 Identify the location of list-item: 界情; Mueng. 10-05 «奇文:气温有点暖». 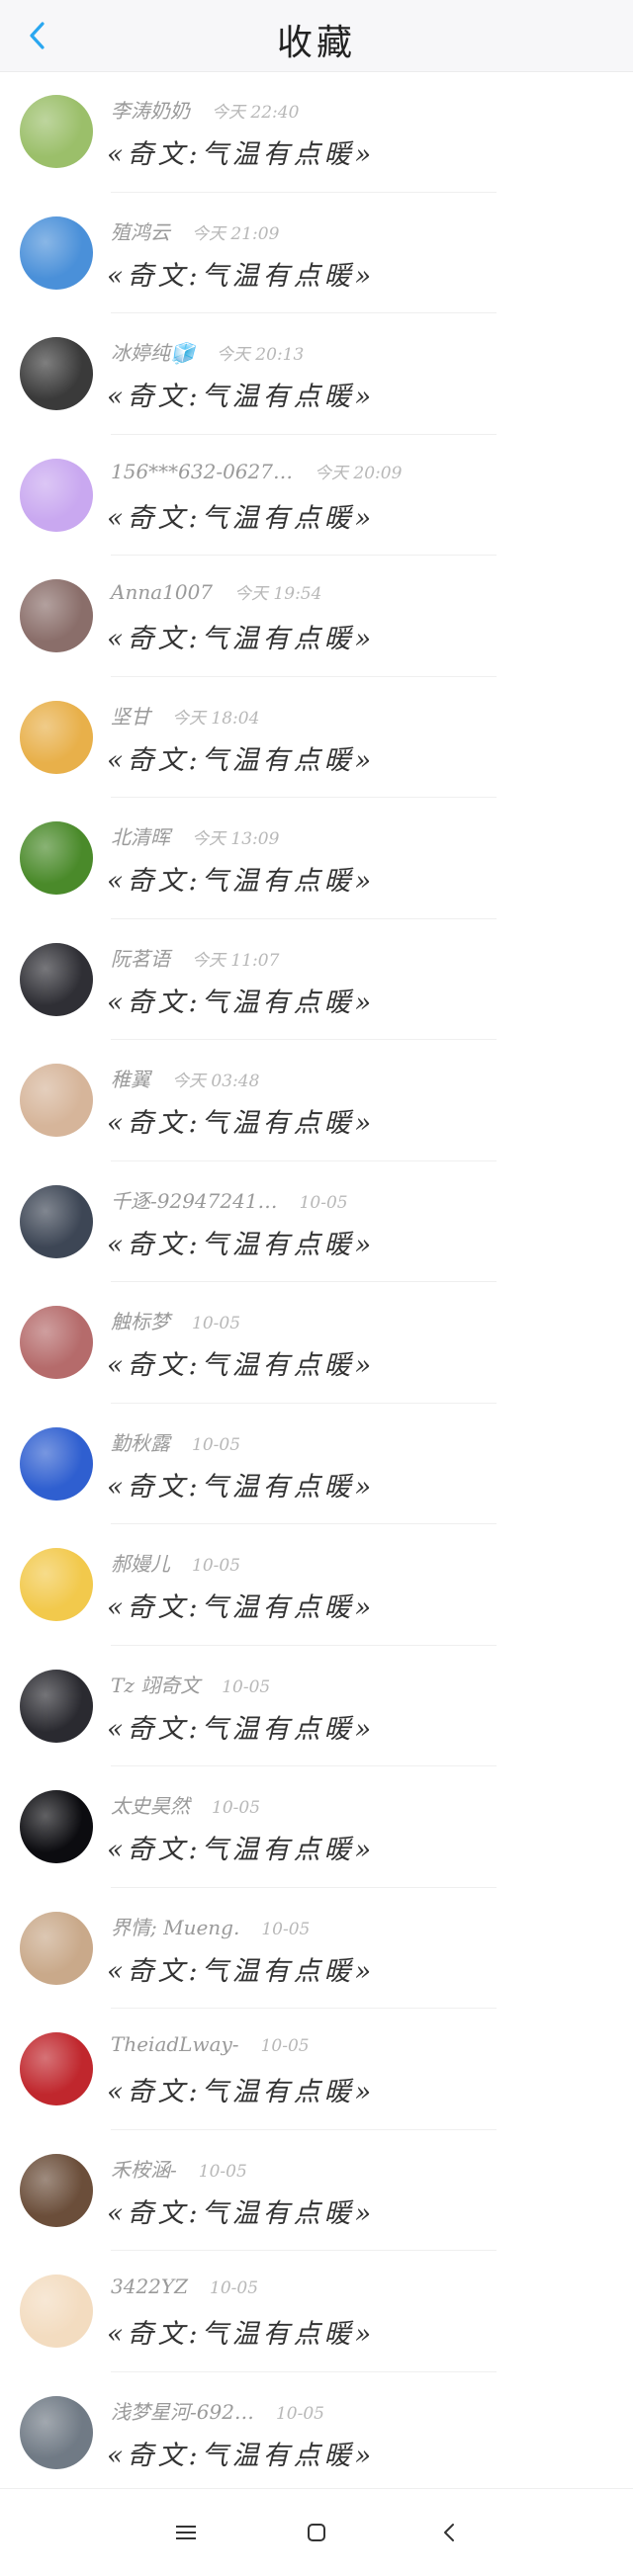
(316, 1948).